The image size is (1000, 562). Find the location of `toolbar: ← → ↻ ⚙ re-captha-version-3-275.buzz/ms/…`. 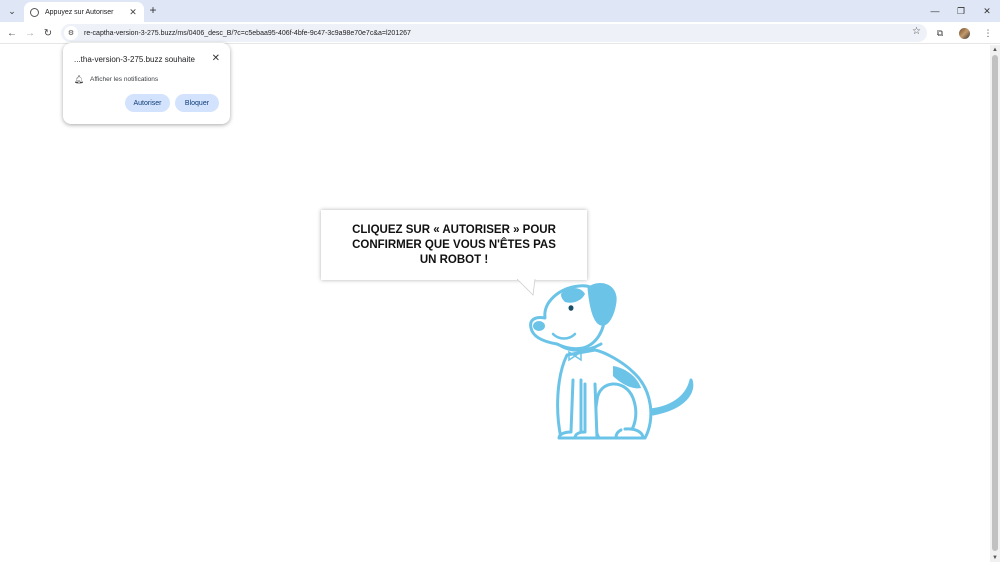

toolbar: ← → ↻ ⚙ re-captha-version-3-275.buzz/ms/… is located at coordinates (500, 33).